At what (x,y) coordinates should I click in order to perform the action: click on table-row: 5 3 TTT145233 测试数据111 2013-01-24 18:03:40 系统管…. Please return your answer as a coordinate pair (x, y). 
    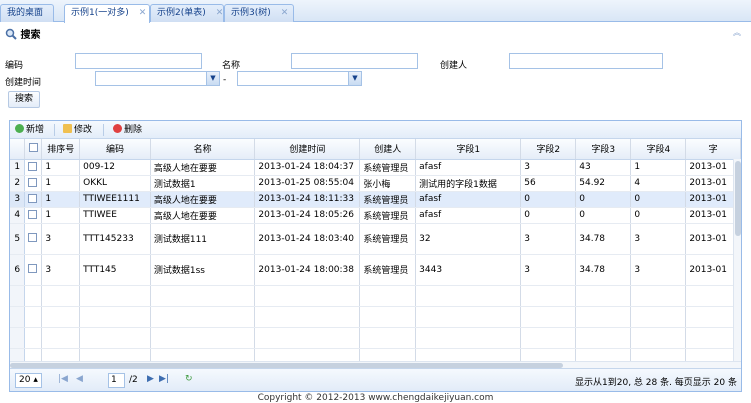
    Looking at the image, I should click on (375, 239).